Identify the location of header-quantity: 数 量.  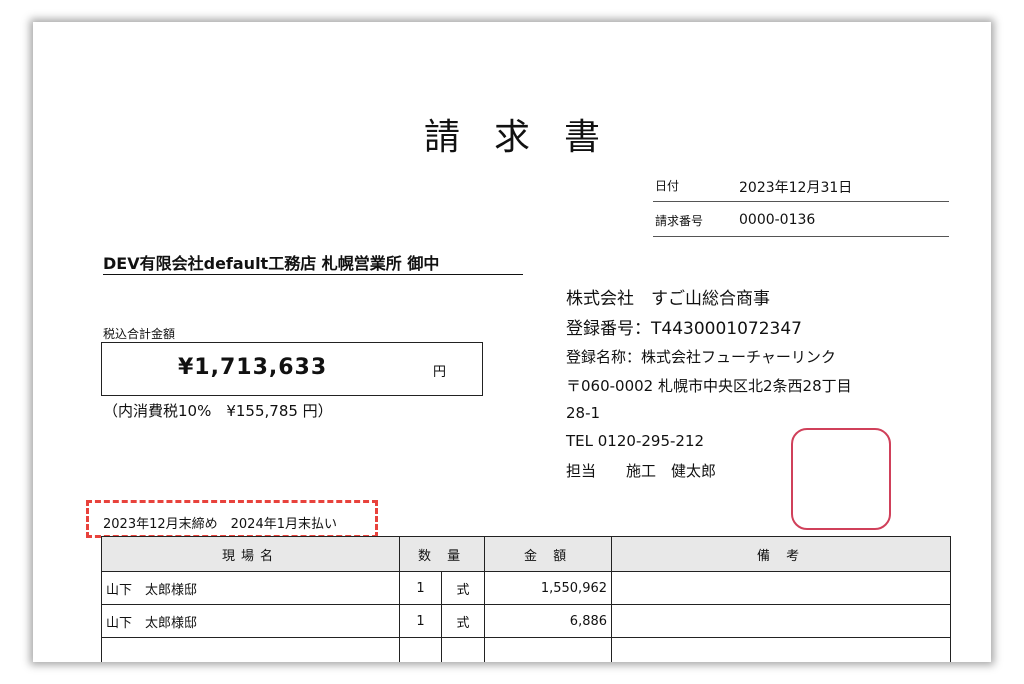
(442, 554).